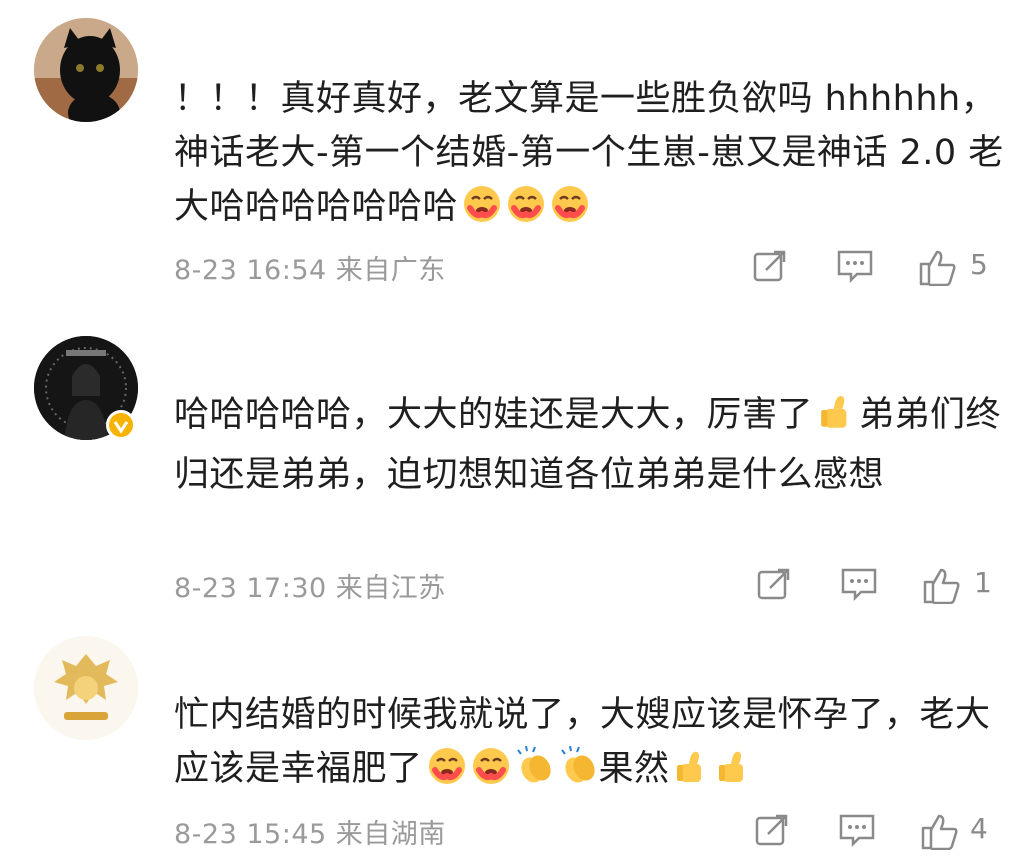 This screenshot has height=864, width=1024. Describe the element at coordinates (979, 828) in the screenshot. I see `like-count: 4` at that location.